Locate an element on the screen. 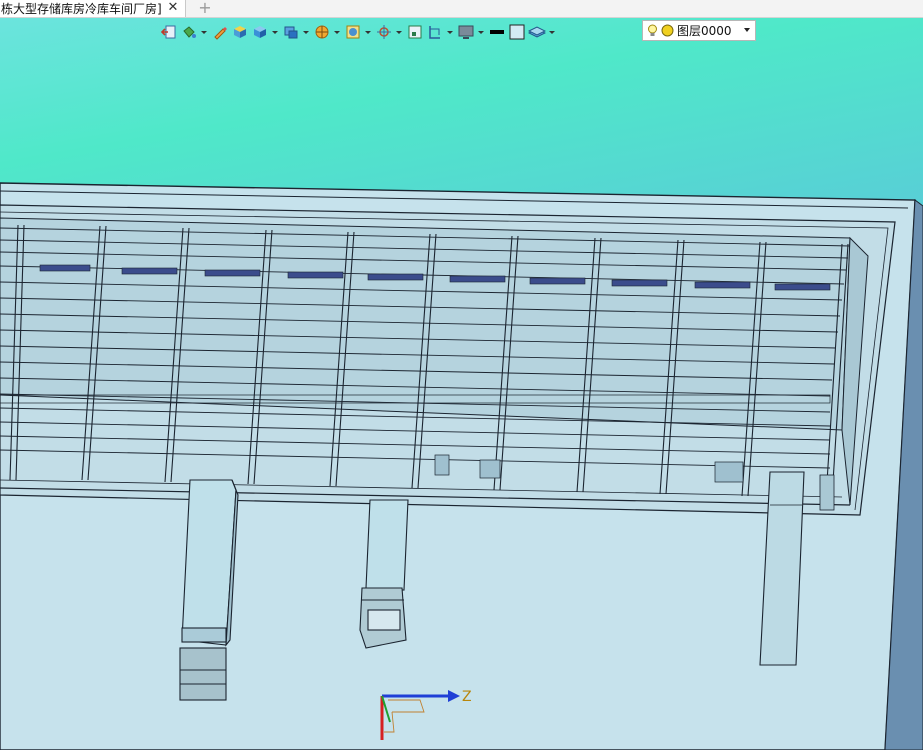 Image resolution: width=923 pixels, height=750 pixels. layer-color-dot-icon is located at coordinates (667, 30).